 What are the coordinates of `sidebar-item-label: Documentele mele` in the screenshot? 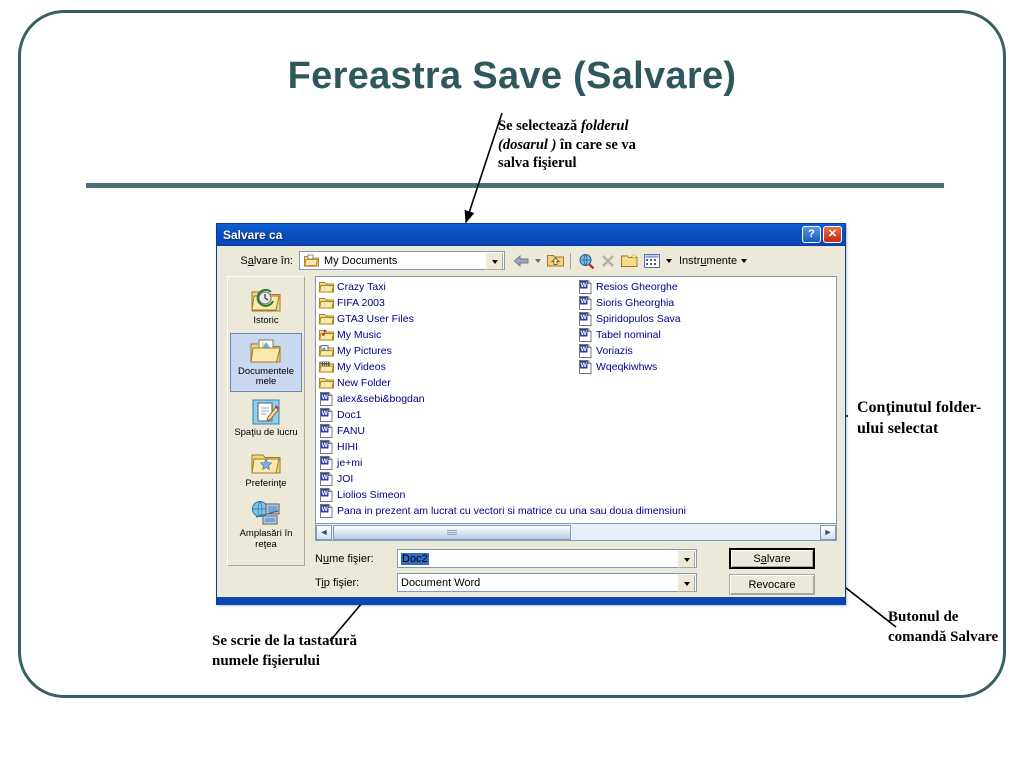 It's located at (266, 376).